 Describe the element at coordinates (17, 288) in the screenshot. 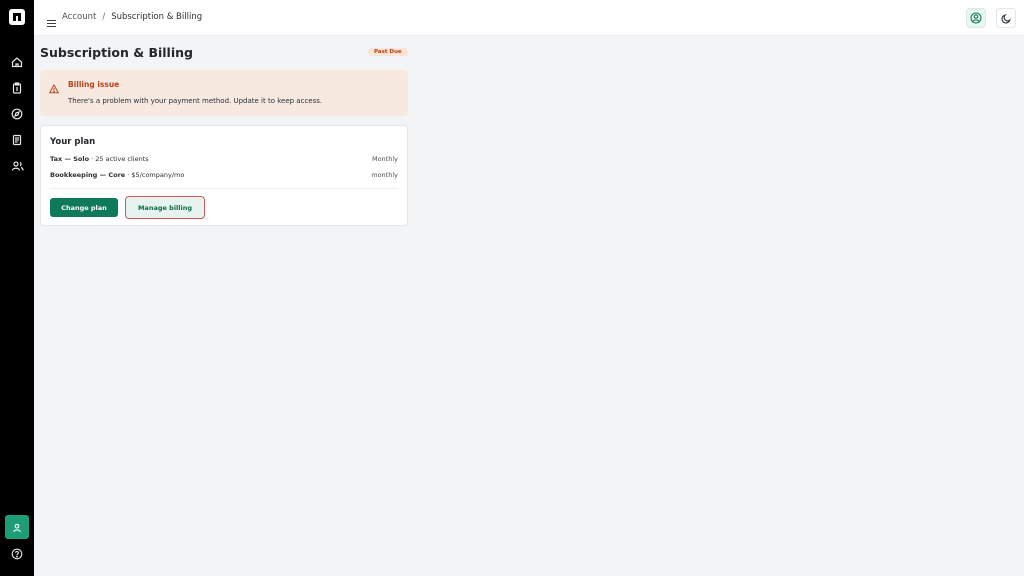

I see `sidebar-rail` at that location.